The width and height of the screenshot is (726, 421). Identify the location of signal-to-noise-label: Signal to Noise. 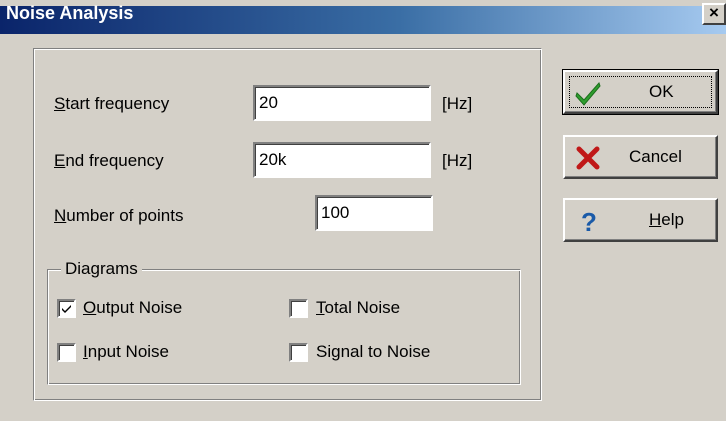
(373, 352).